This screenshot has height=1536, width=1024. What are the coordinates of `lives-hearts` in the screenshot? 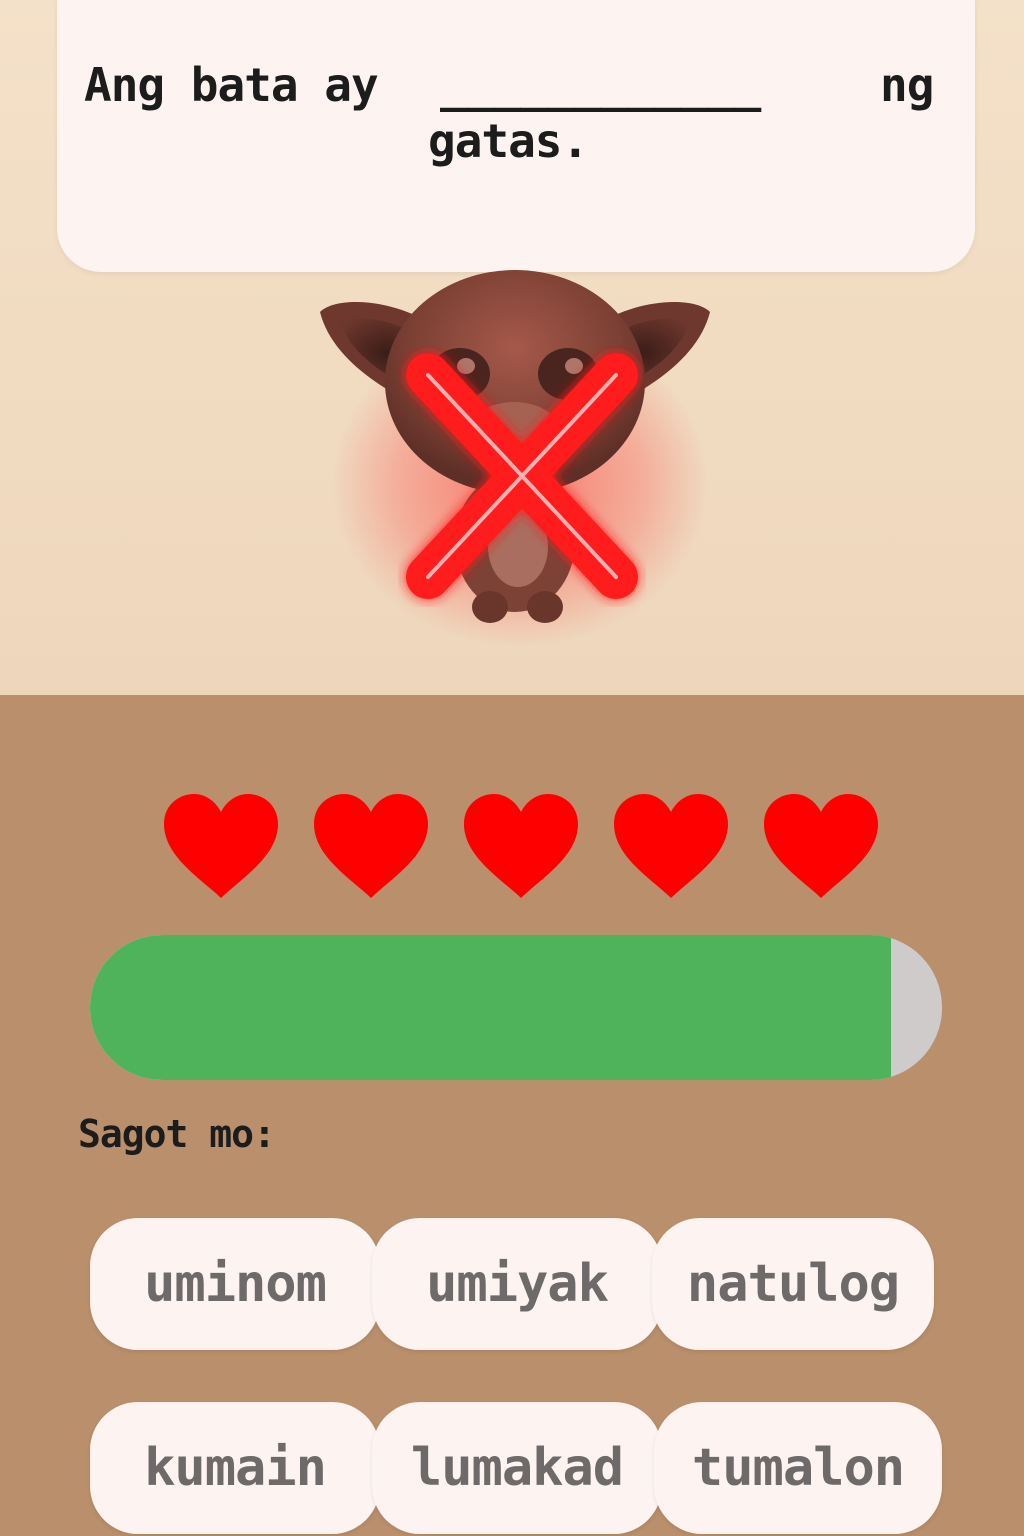 It's located at (512, 850).